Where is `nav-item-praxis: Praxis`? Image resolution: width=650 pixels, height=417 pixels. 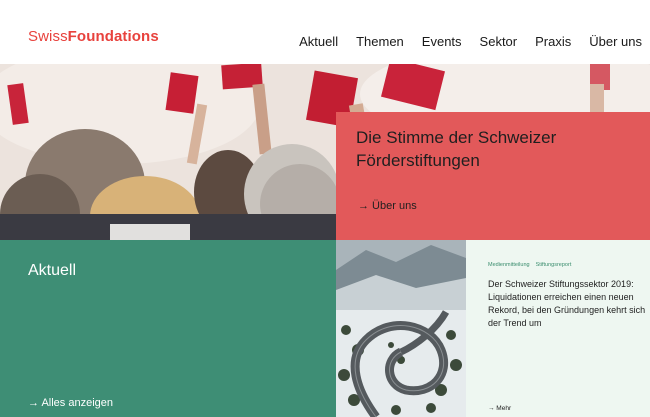 nav-item-praxis: Praxis is located at coordinates (553, 41).